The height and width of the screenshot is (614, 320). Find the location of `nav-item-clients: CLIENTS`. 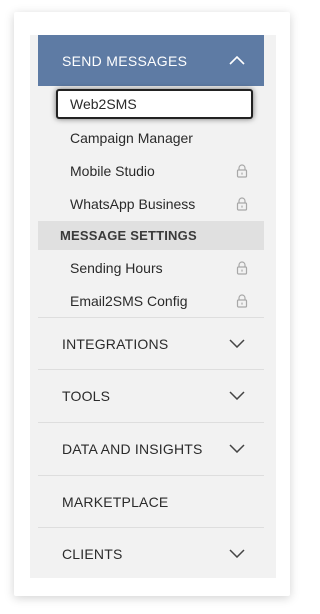

nav-item-clients: CLIENTS is located at coordinates (151, 553).